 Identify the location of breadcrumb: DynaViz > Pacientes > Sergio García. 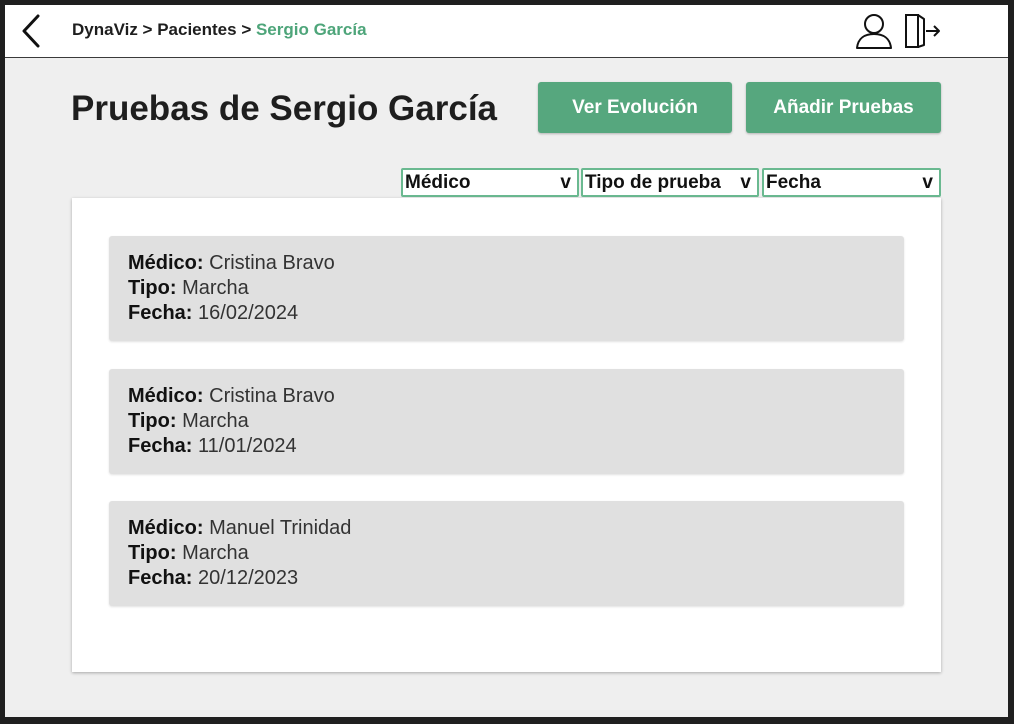
(219, 30).